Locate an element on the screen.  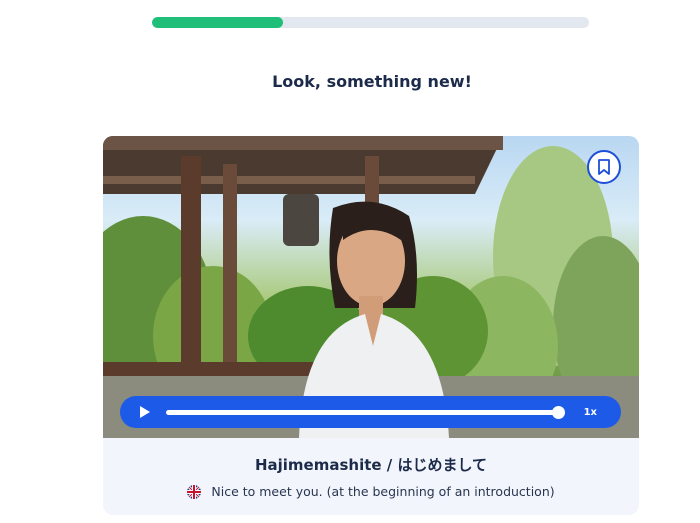
seek-bar is located at coordinates (366, 412).